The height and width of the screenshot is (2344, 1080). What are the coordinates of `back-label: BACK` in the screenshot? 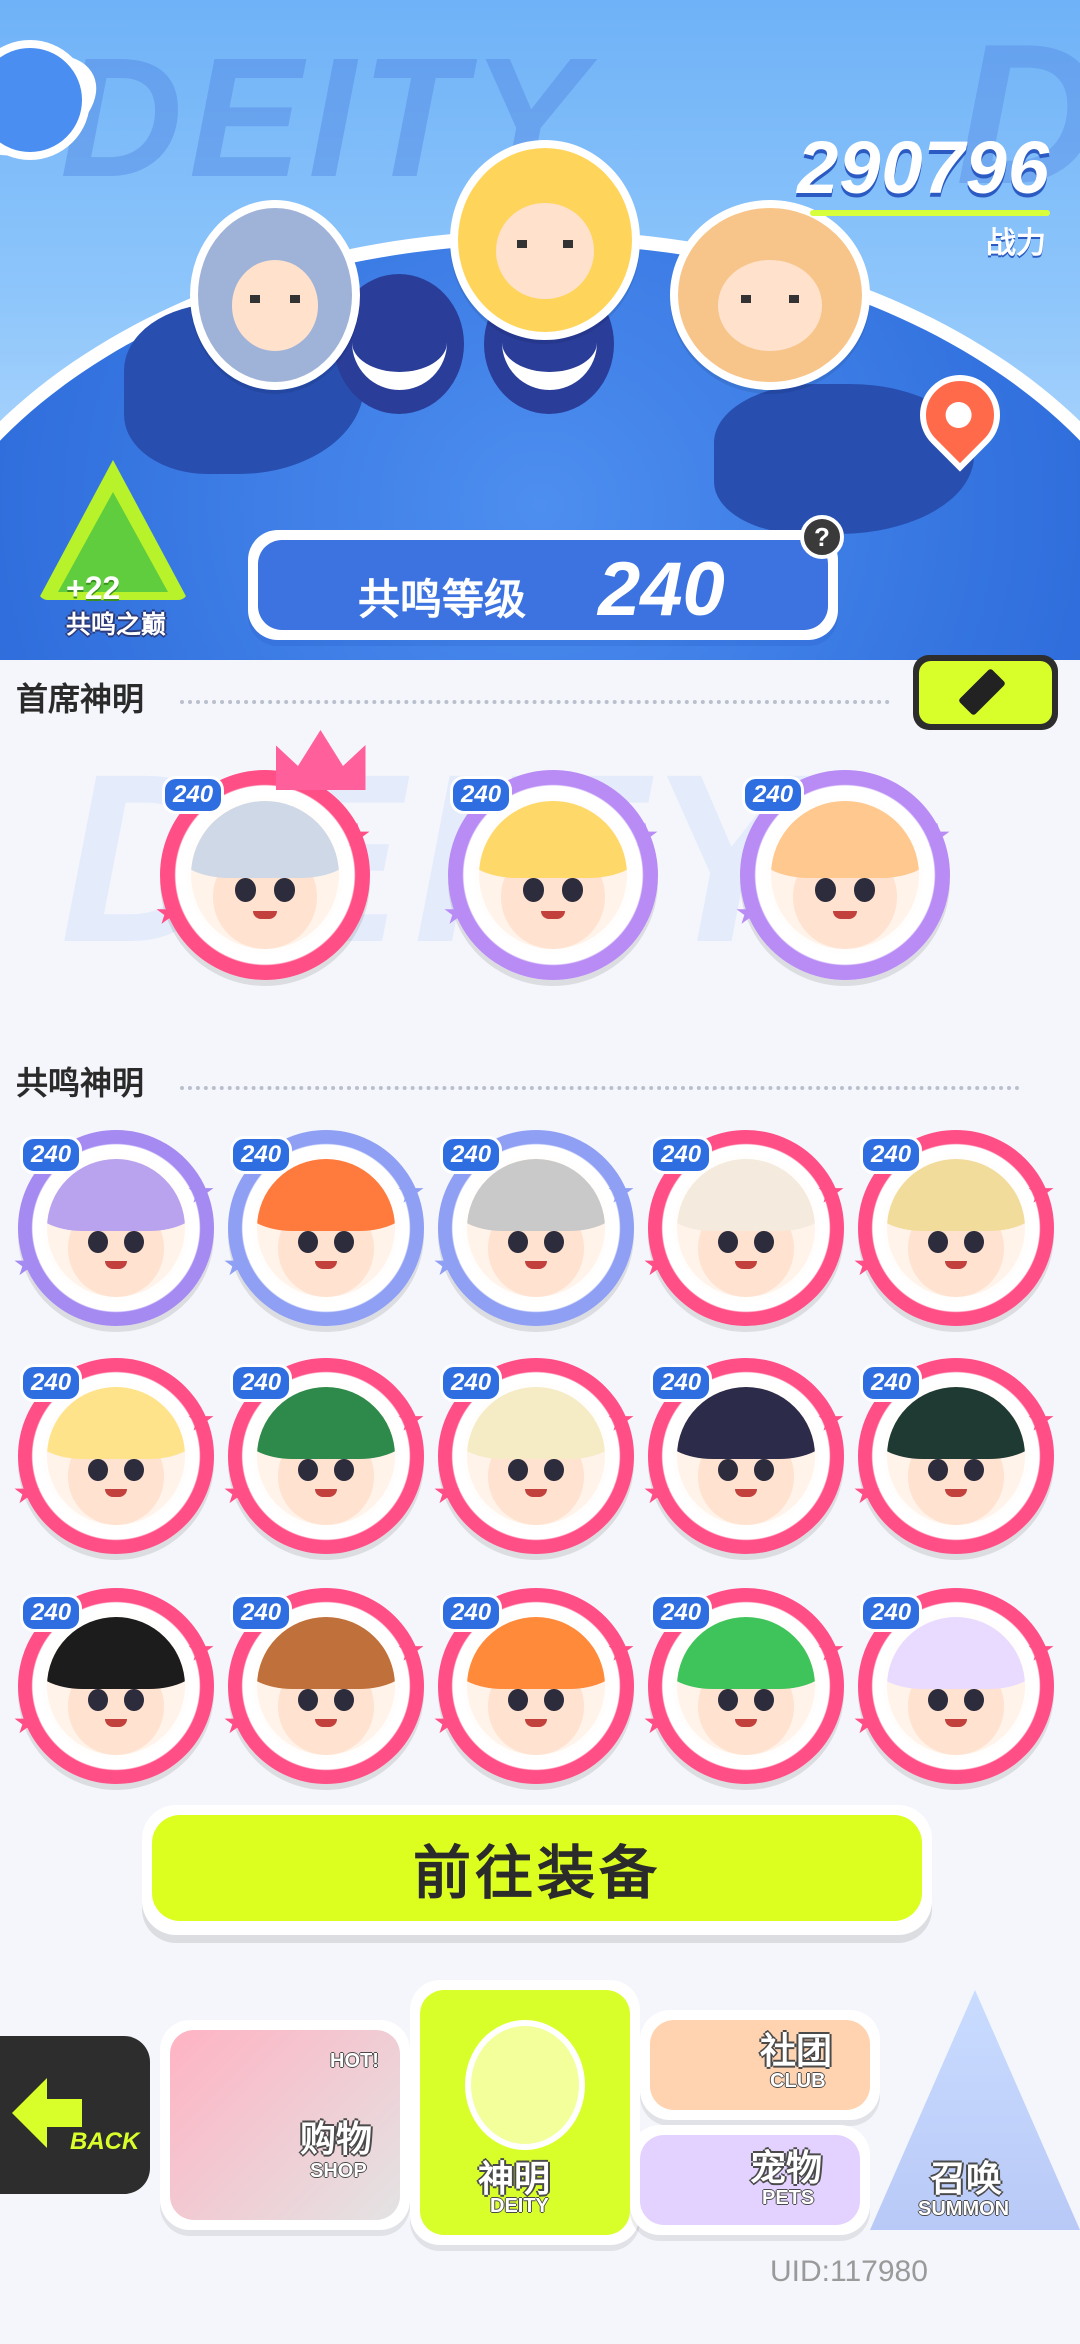 It's located at (105, 2141).